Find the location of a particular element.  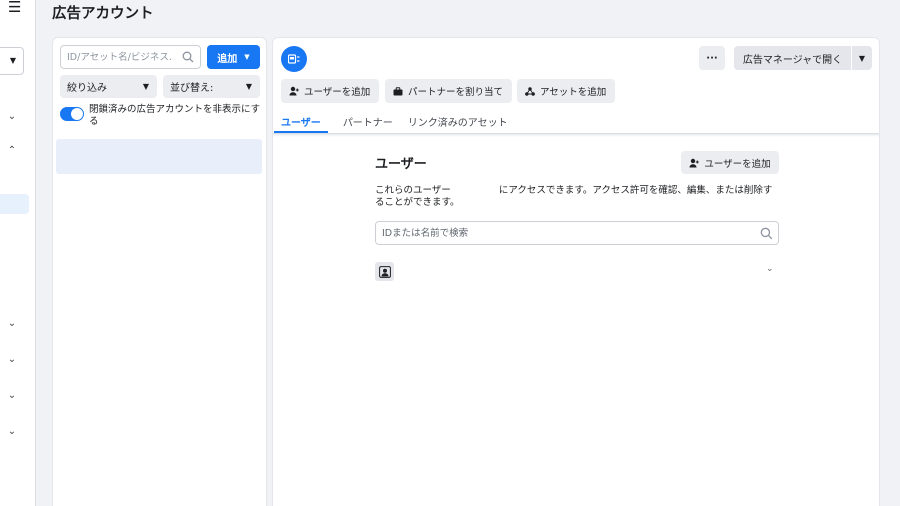

hamburger-icon: ☰ is located at coordinates (14, 7).